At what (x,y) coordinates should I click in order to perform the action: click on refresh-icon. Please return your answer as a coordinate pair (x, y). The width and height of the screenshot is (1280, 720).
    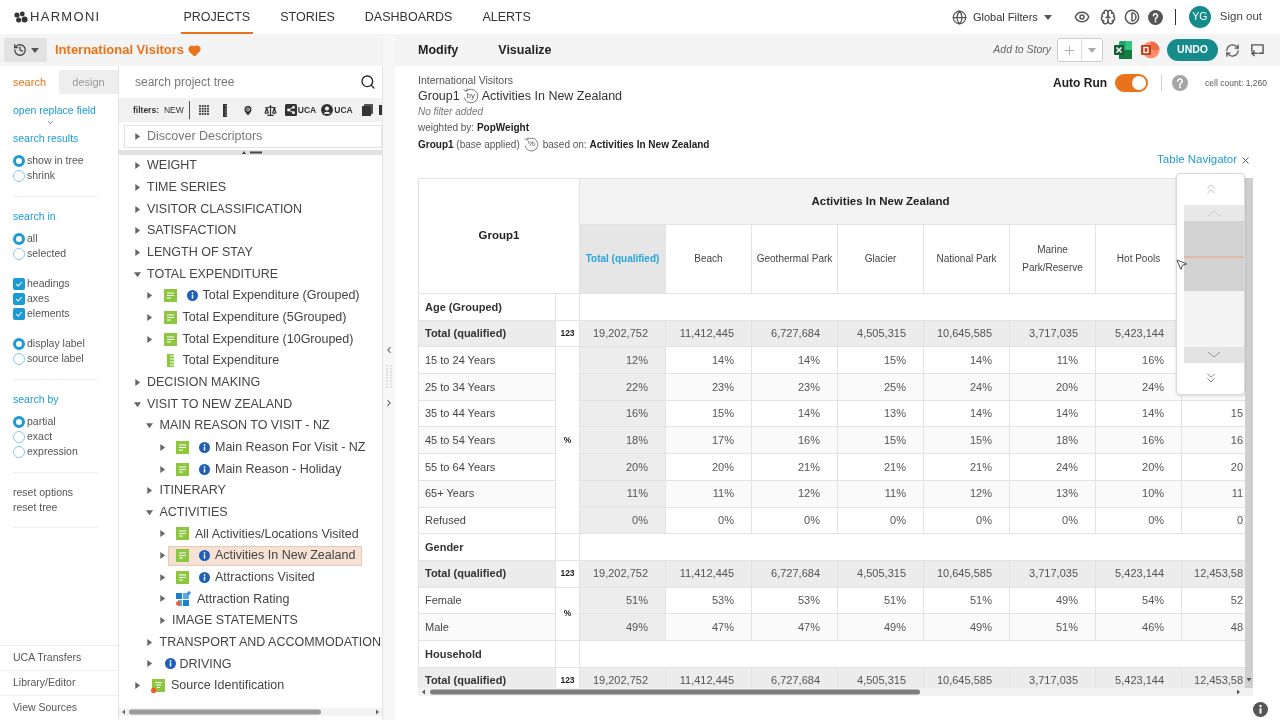
    Looking at the image, I should click on (1232, 50).